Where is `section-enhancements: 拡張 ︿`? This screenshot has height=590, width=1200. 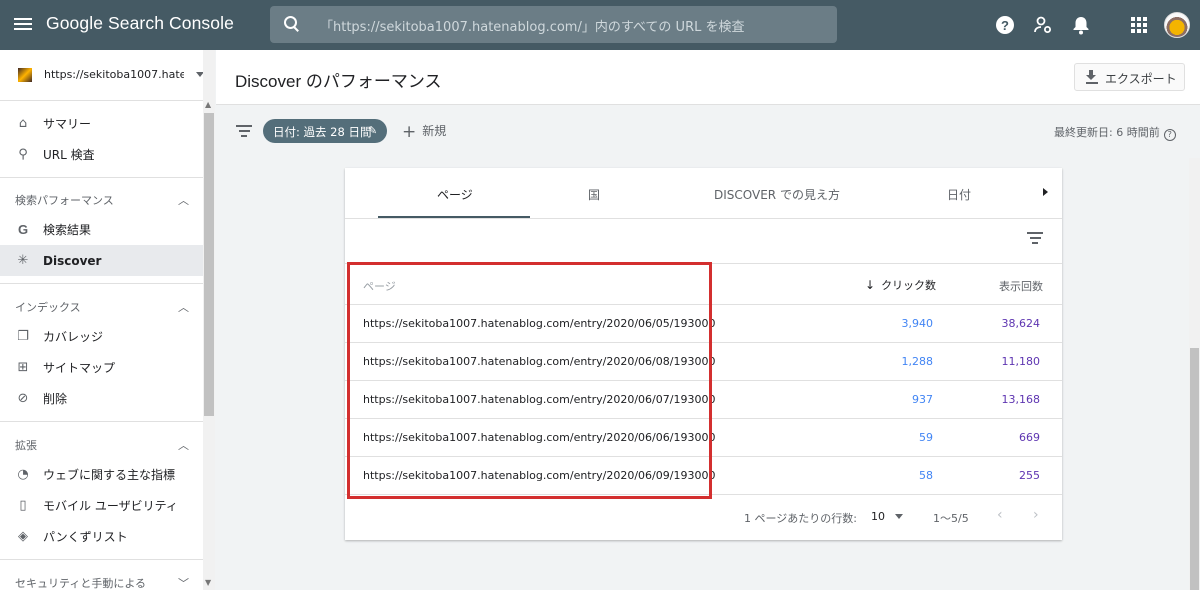
section-enhancements: 拡張 ︿ is located at coordinates (101, 444).